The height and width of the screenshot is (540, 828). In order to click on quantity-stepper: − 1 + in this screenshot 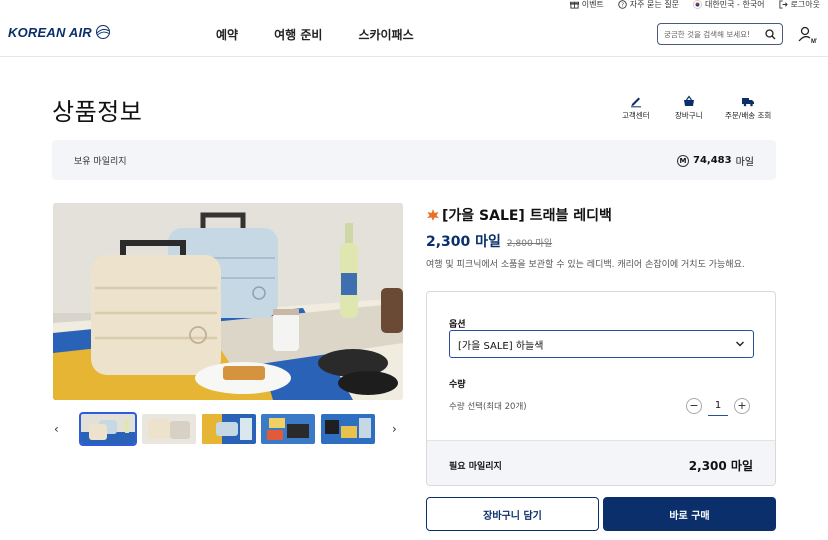, I will do `click(718, 406)`.